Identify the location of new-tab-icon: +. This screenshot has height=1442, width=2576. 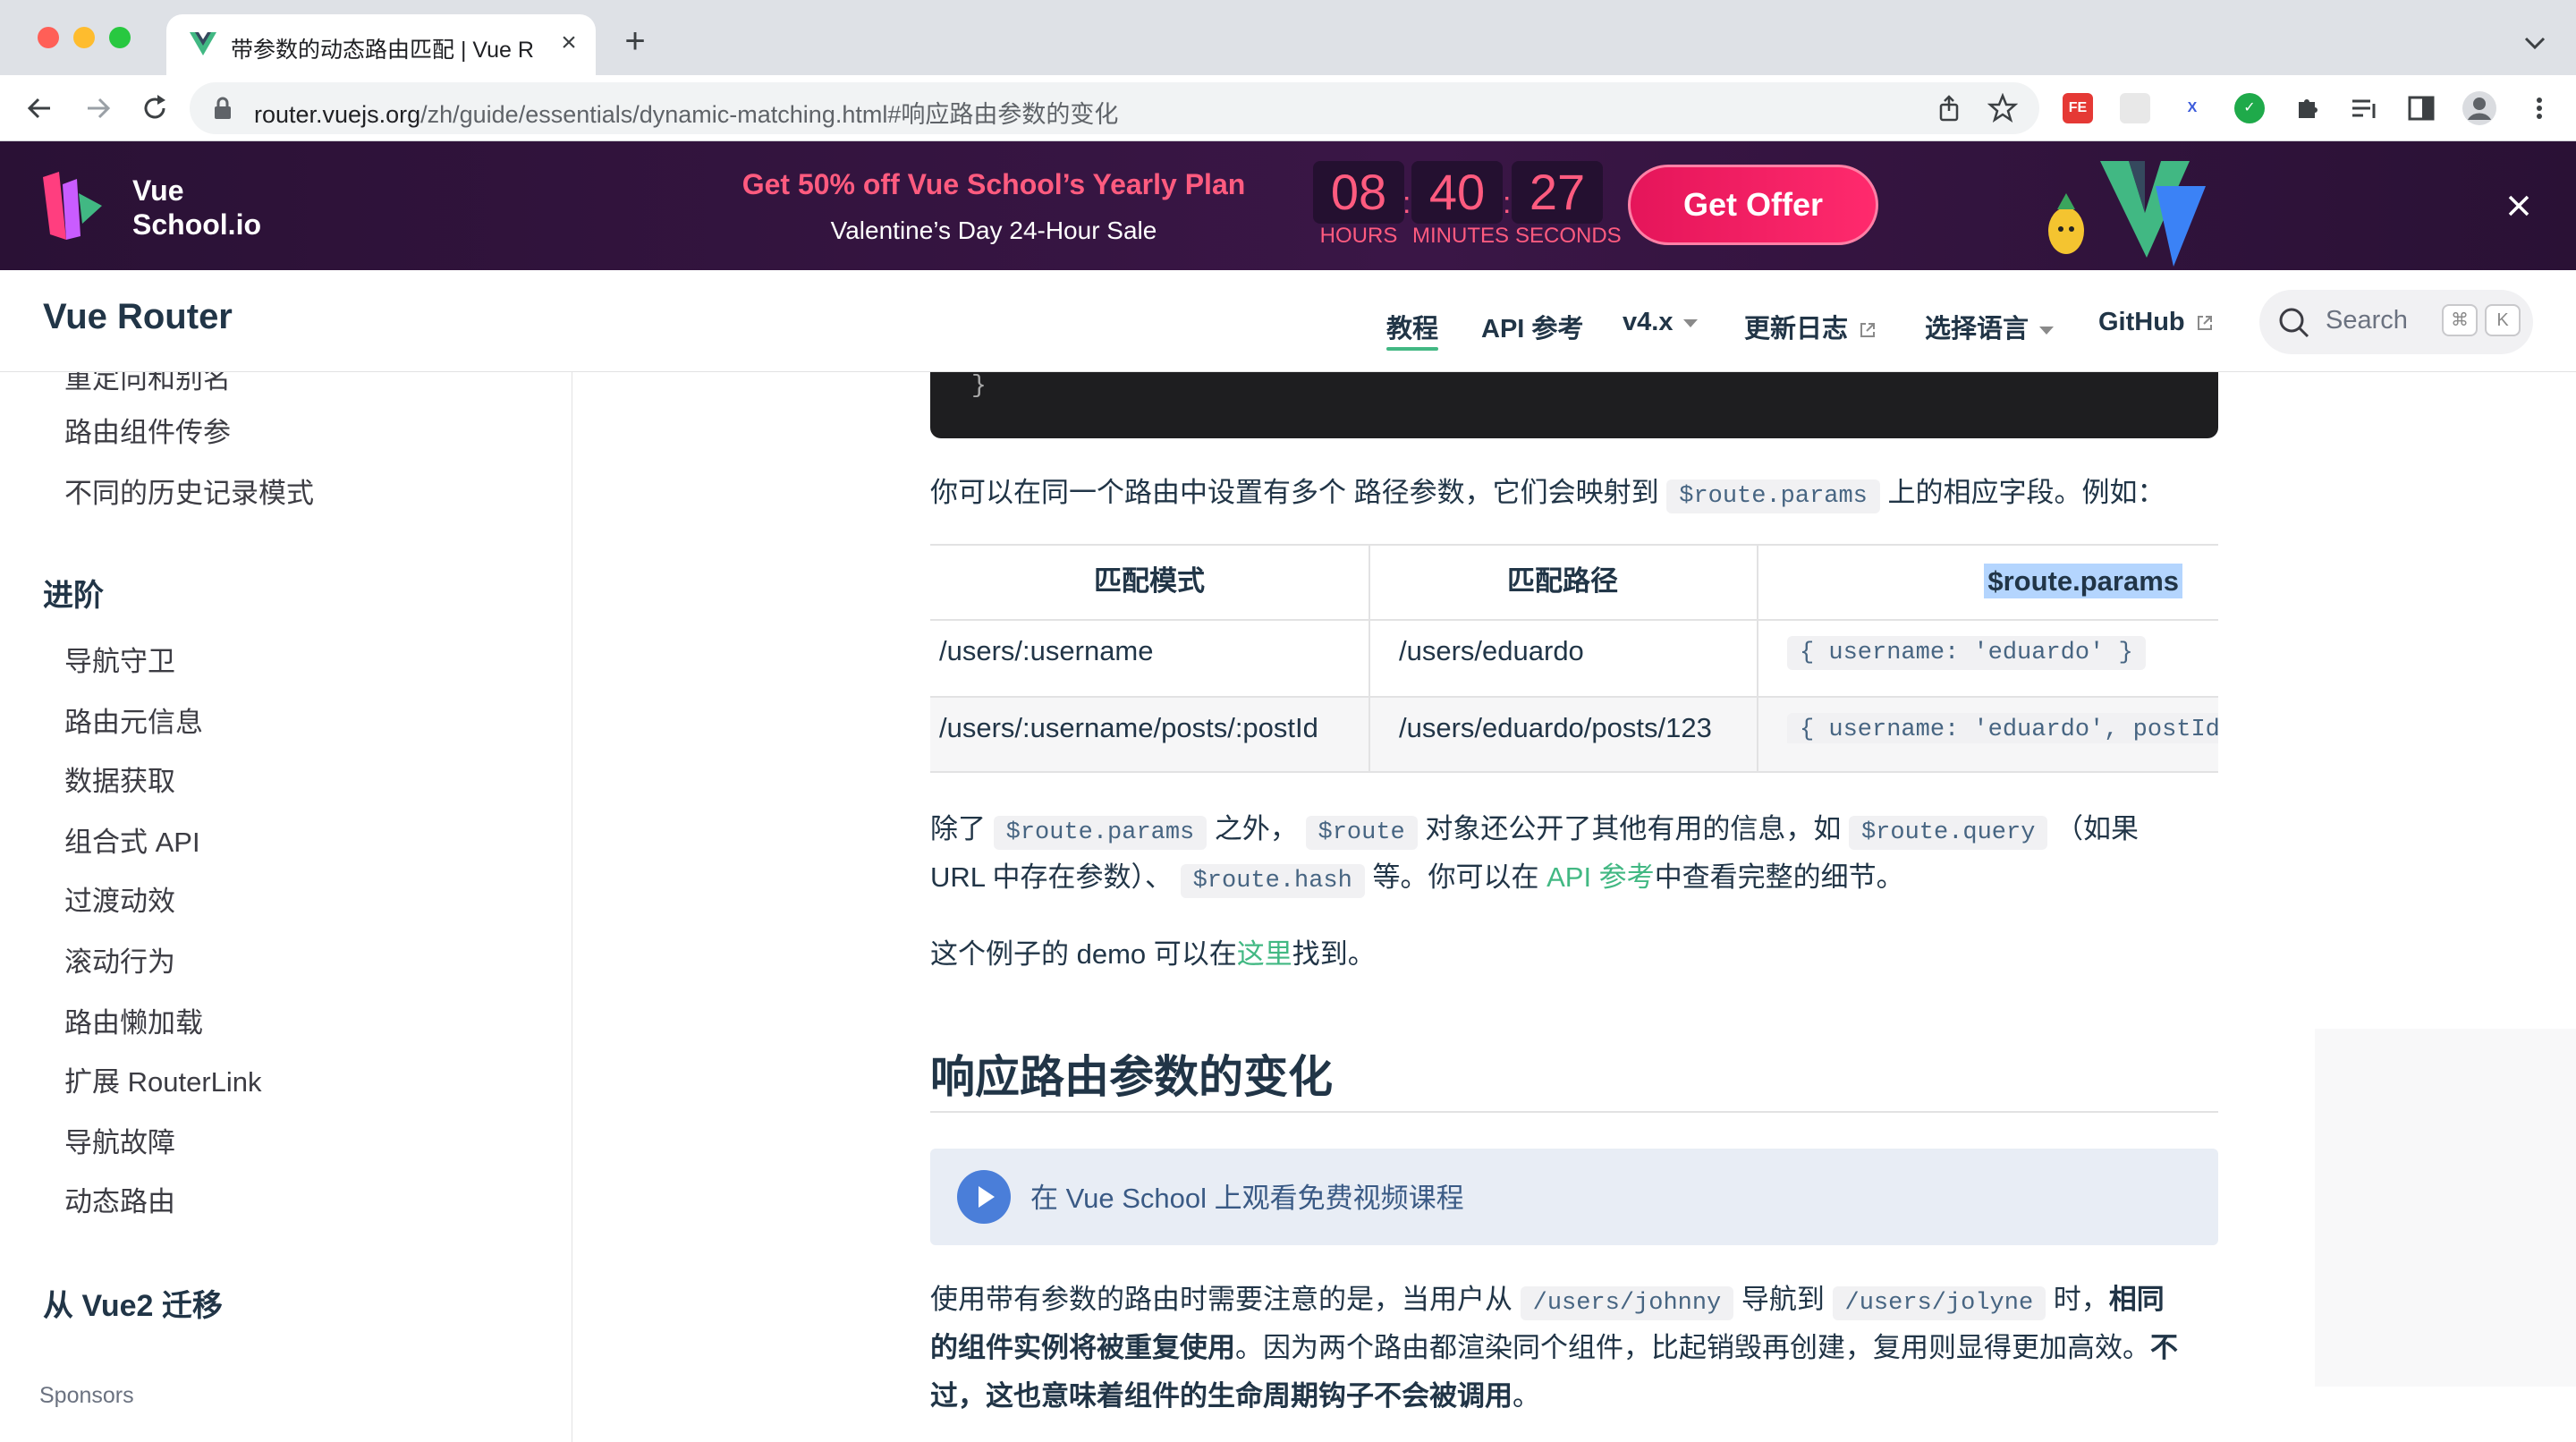
(635, 43).